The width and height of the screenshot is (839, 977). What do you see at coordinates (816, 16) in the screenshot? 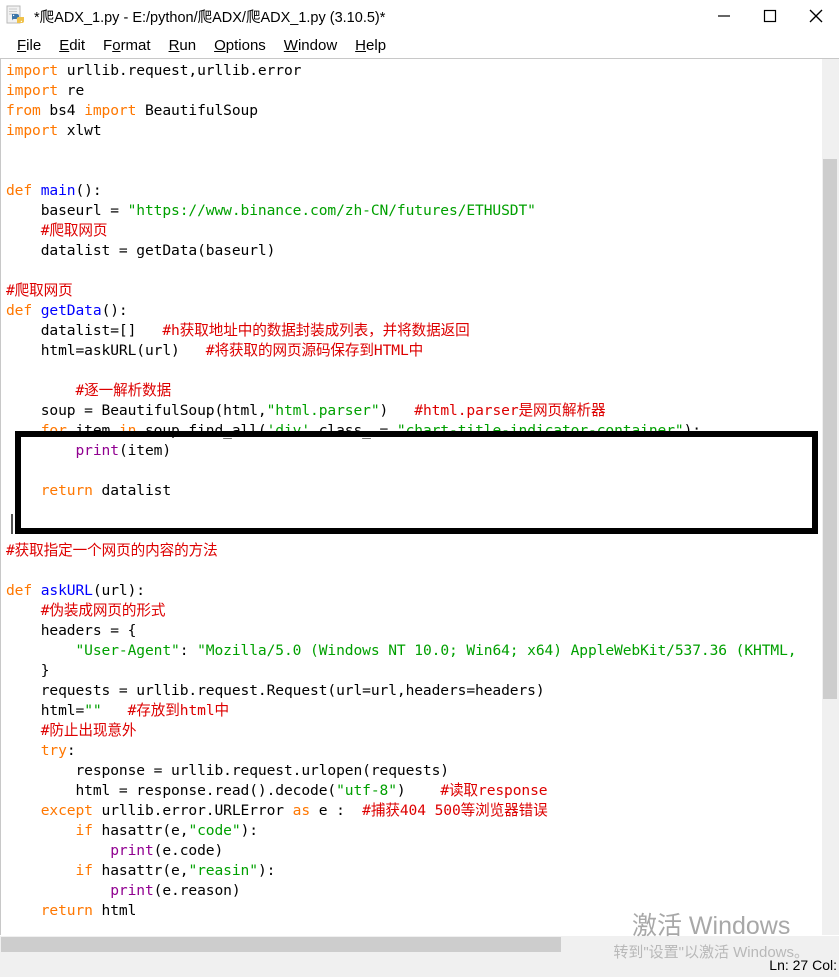
I see `close-button` at bounding box center [816, 16].